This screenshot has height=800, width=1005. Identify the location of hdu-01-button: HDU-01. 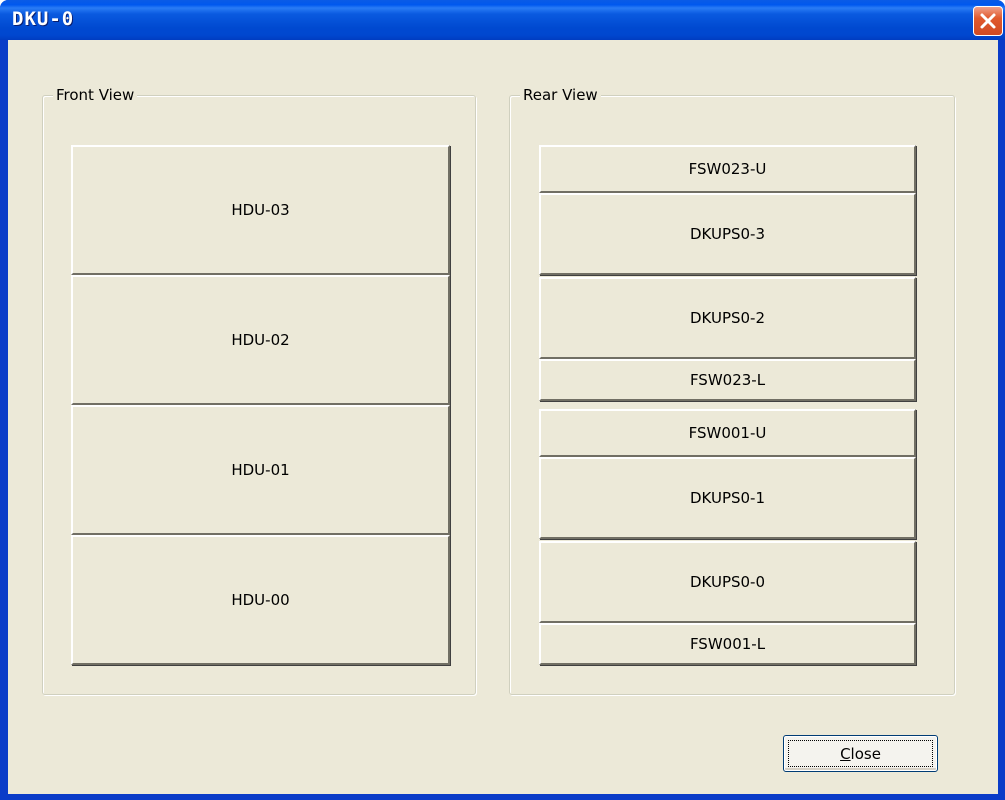
(260, 470).